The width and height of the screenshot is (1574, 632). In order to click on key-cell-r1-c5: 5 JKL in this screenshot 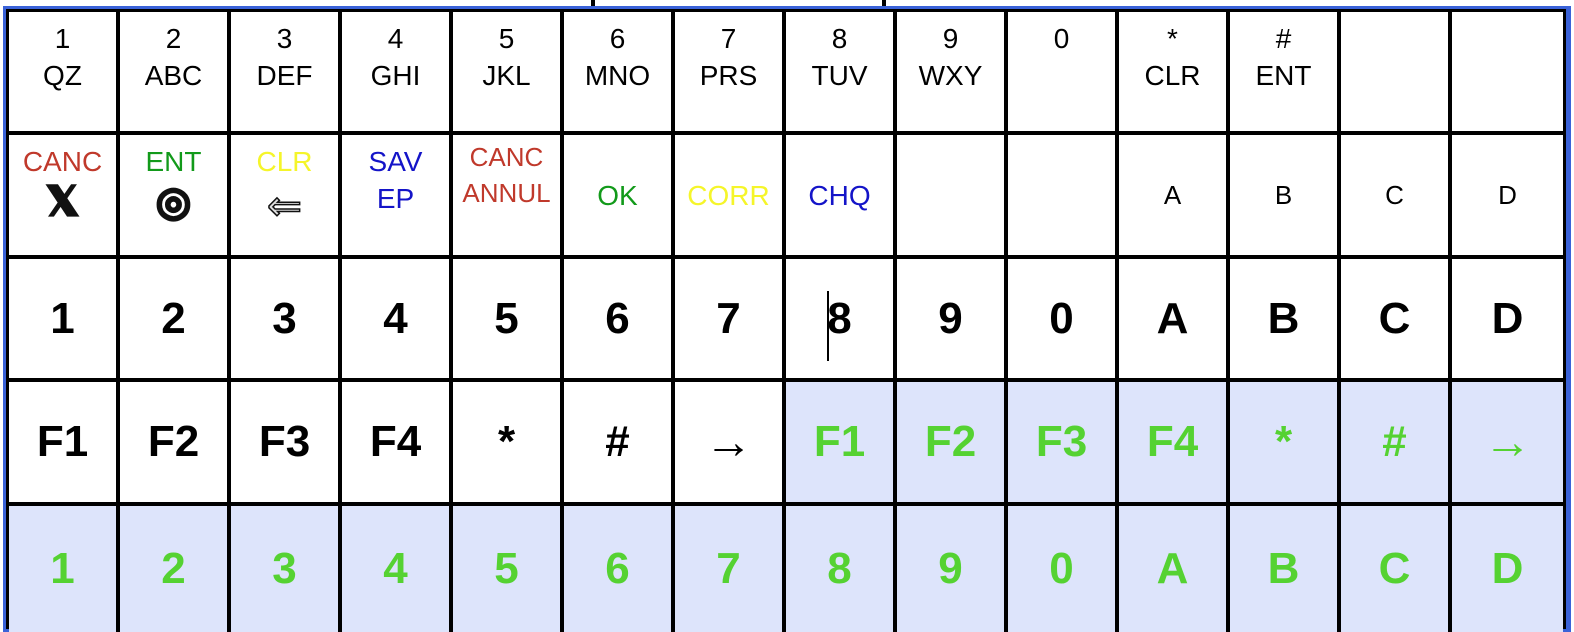, I will do `click(508, 73)`.